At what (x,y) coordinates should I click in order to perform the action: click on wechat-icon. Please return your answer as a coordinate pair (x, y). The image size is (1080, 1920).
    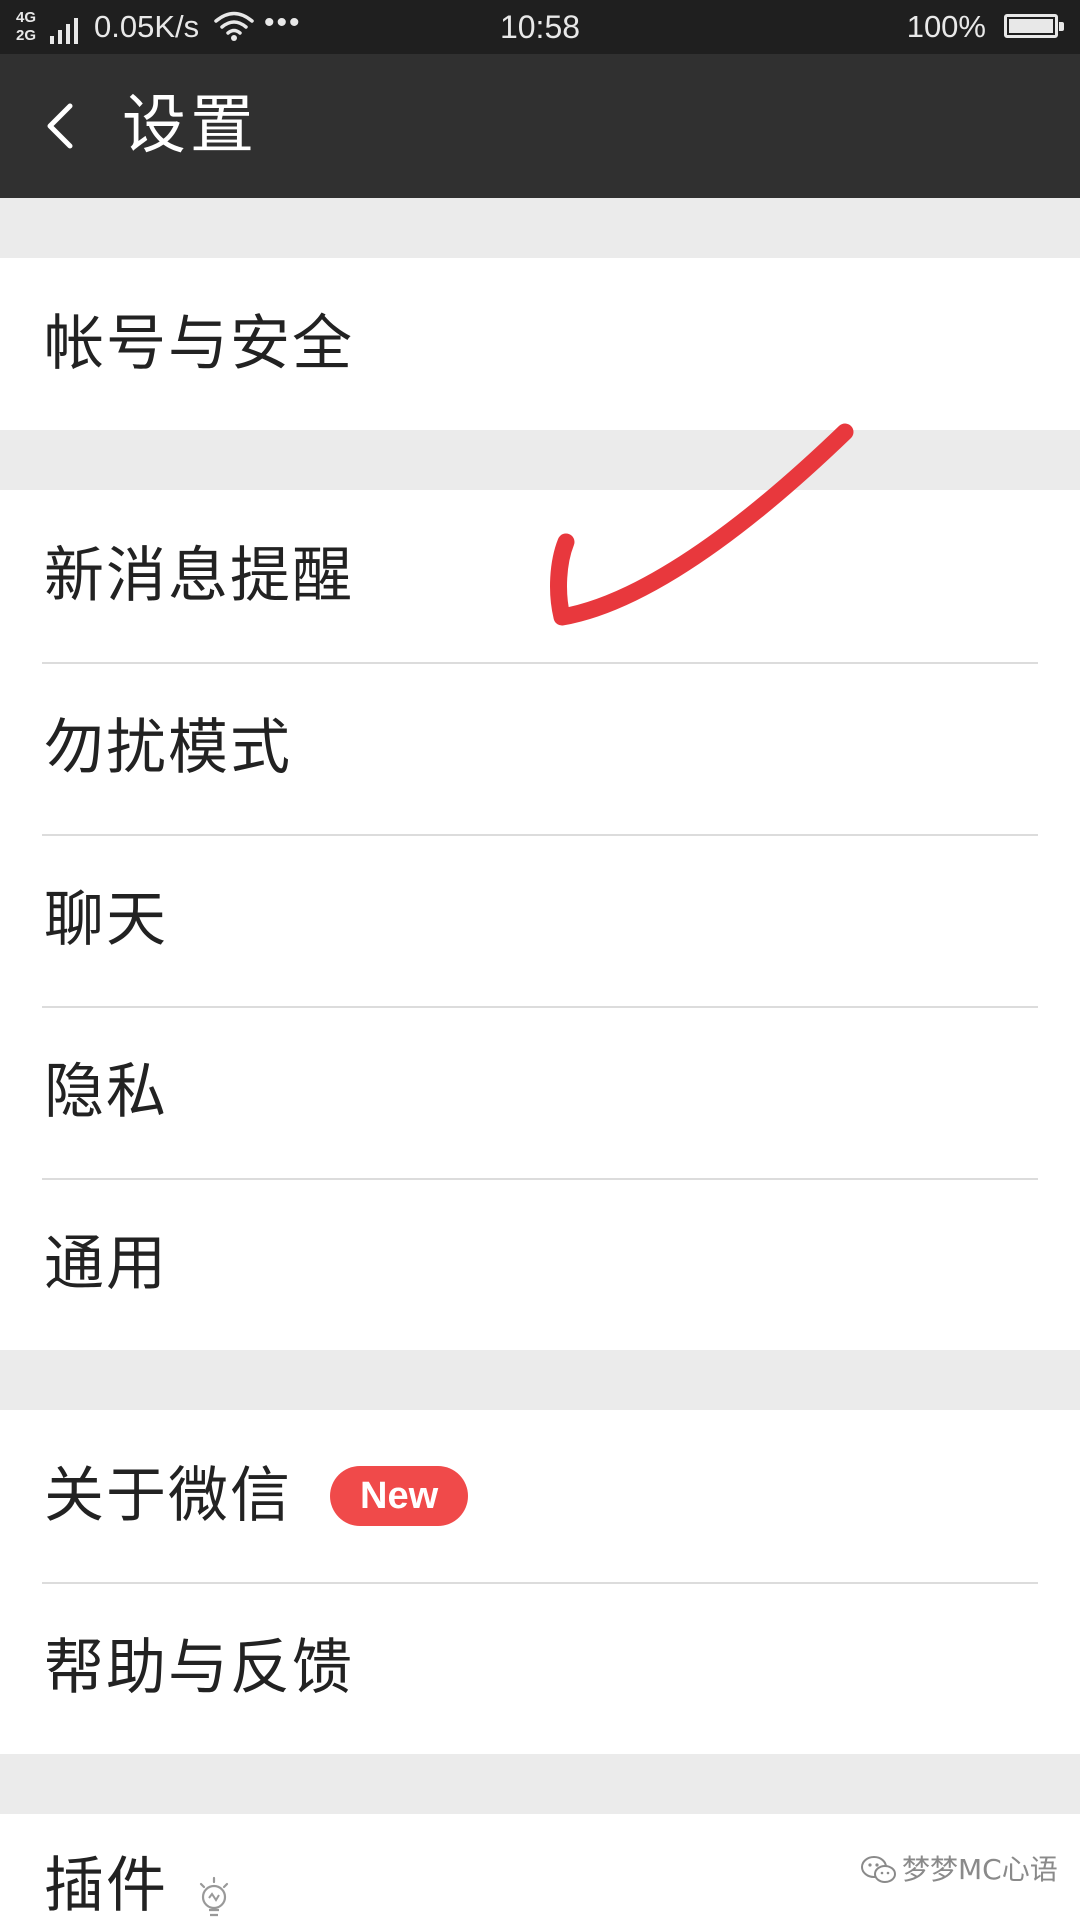
    Looking at the image, I should click on (878, 1869).